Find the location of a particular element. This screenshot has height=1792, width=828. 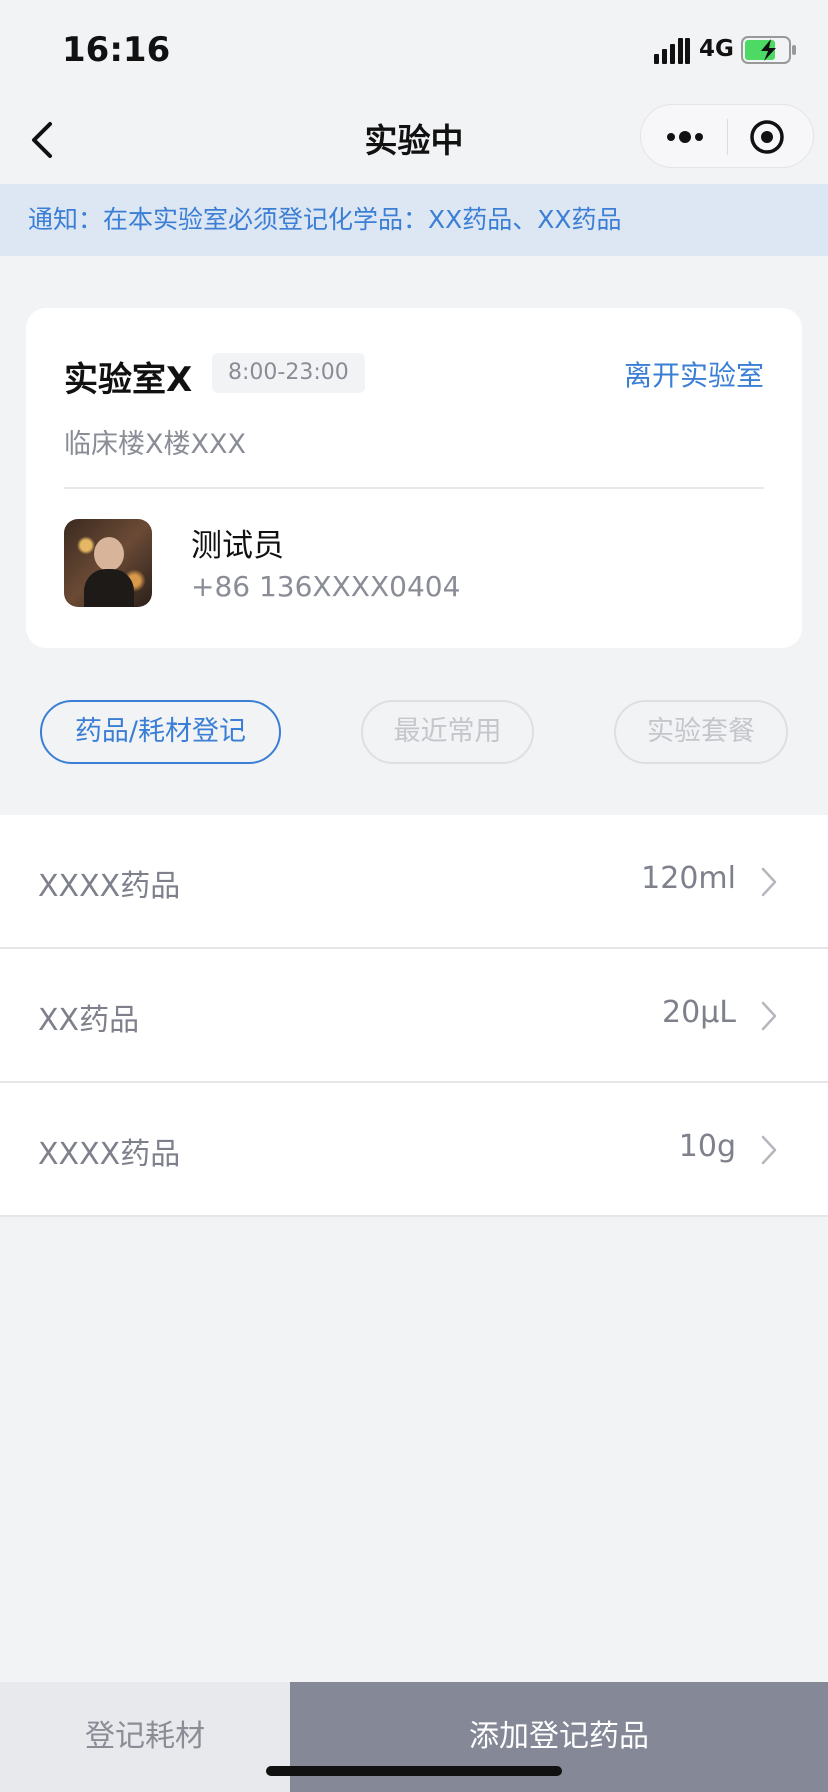

target-icon is located at coordinates (767, 137).